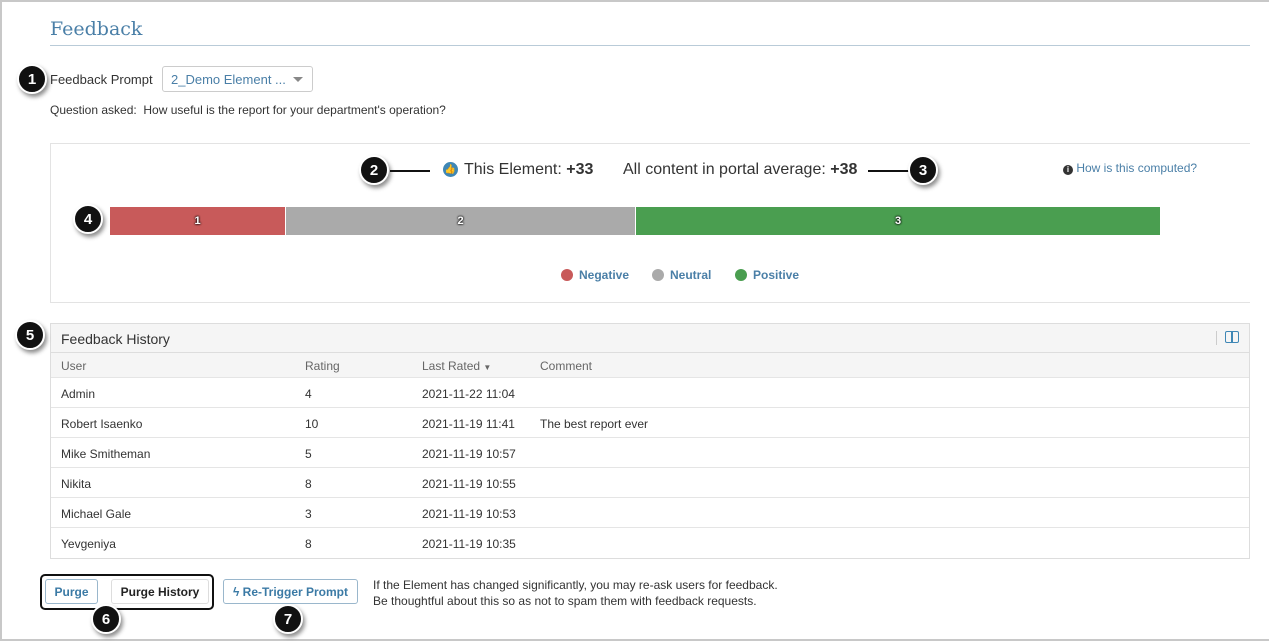 This screenshot has height=641, width=1269. What do you see at coordinates (844, 169) in the screenshot?
I see `portal-average-score: +38` at bounding box center [844, 169].